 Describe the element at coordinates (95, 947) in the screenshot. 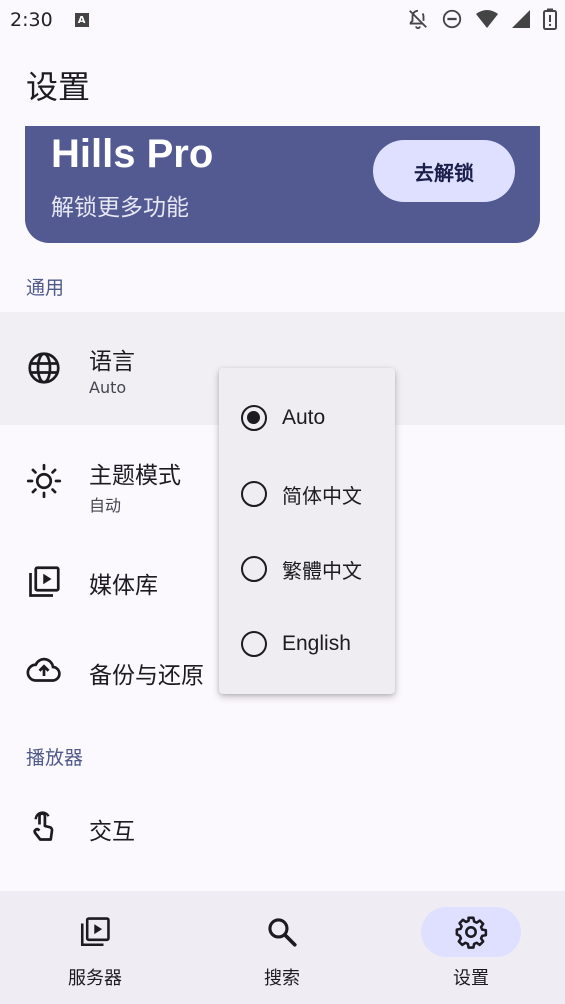

I see `nav-item-servers: 服务器` at that location.